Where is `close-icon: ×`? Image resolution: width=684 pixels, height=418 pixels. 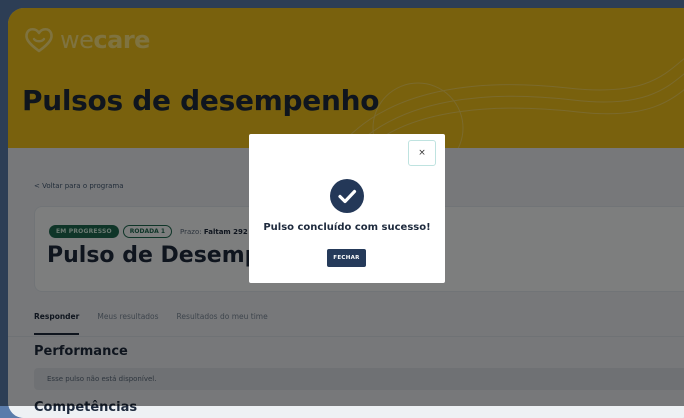 close-icon: × is located at coordinates (422, 153).